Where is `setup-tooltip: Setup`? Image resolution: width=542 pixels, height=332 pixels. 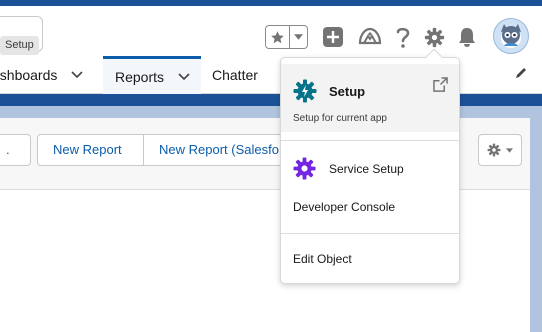 setup-tooltip: Setup is located at coordinates (19, 45).